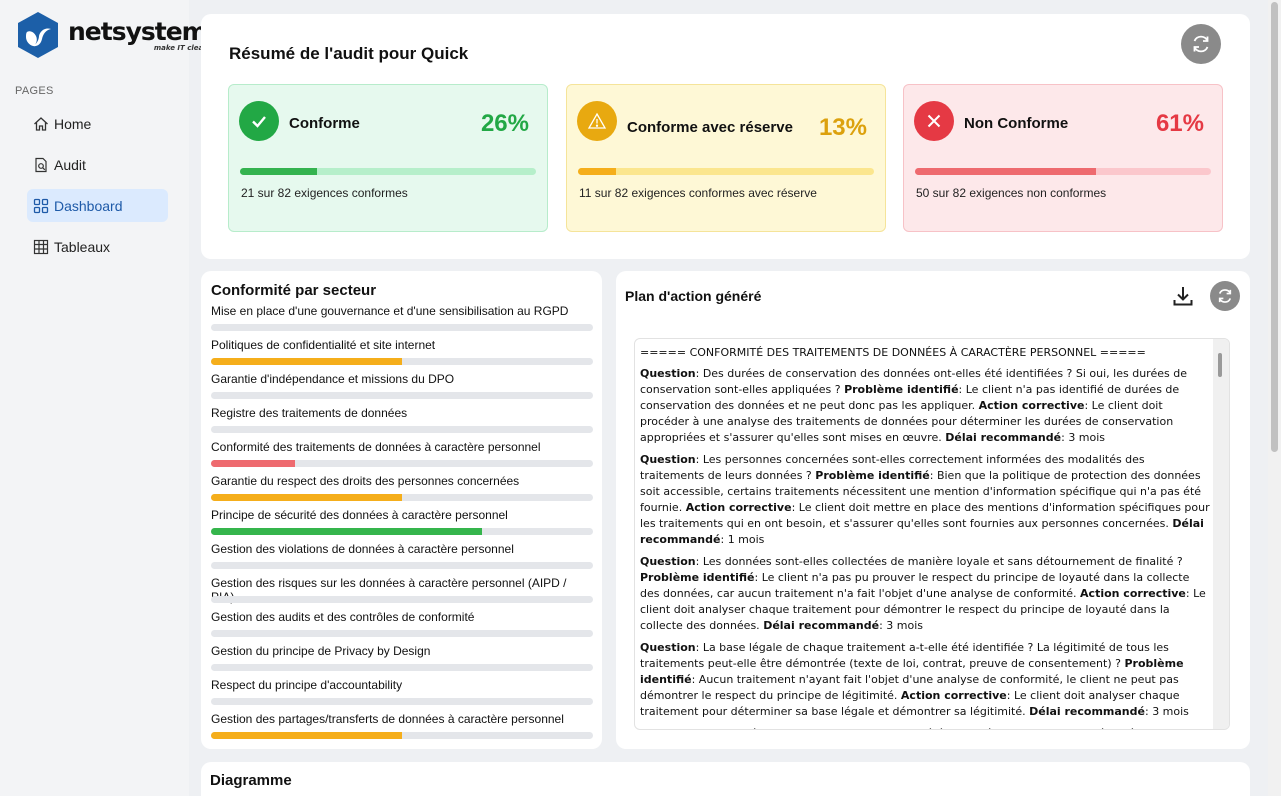 This screenshot has width=1281, height=796. Describe the element at coordinates (504, 123) in the screenshot. I see `stat-percent: 26%` at that location.